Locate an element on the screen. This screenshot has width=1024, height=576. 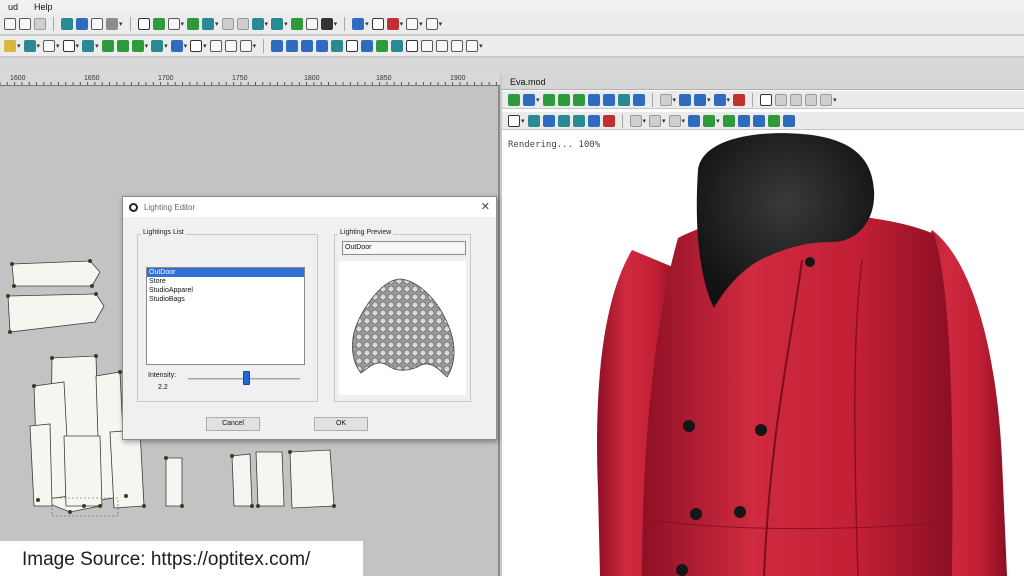
eye-tool-icon is located at coordinates (208, 24).